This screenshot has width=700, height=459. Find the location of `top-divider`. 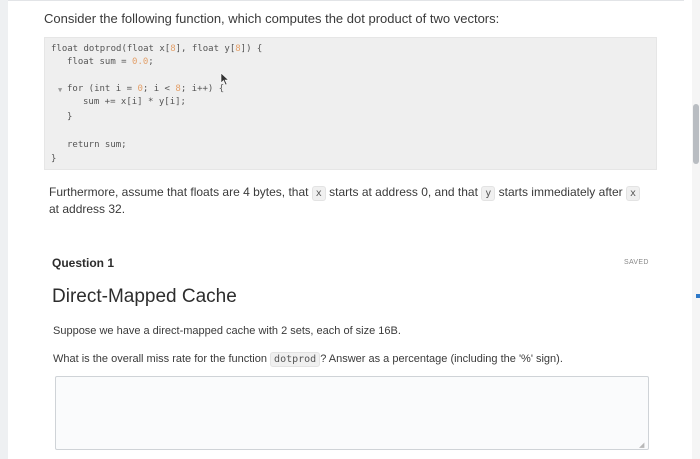

top-divider is located at coordinates (346, 0).